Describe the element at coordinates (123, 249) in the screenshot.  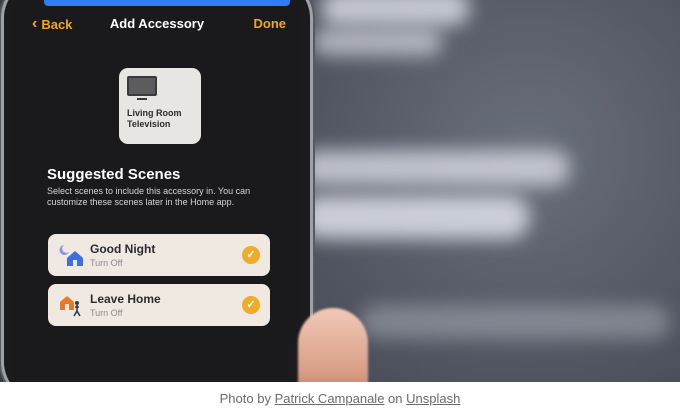
I see `scene-name: Good Night` at that location.